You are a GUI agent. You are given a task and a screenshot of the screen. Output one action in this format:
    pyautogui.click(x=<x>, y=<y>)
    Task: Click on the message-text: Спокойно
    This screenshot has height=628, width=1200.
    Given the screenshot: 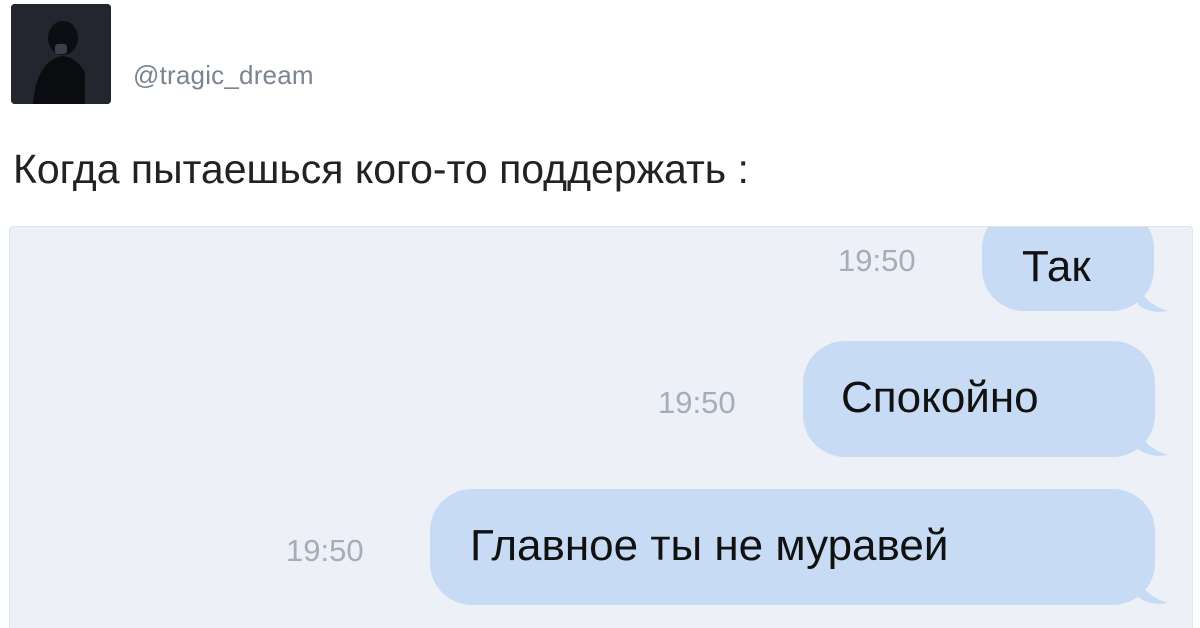 What is the action you would take?
    pyautogui.click(x=940, y=397)
    